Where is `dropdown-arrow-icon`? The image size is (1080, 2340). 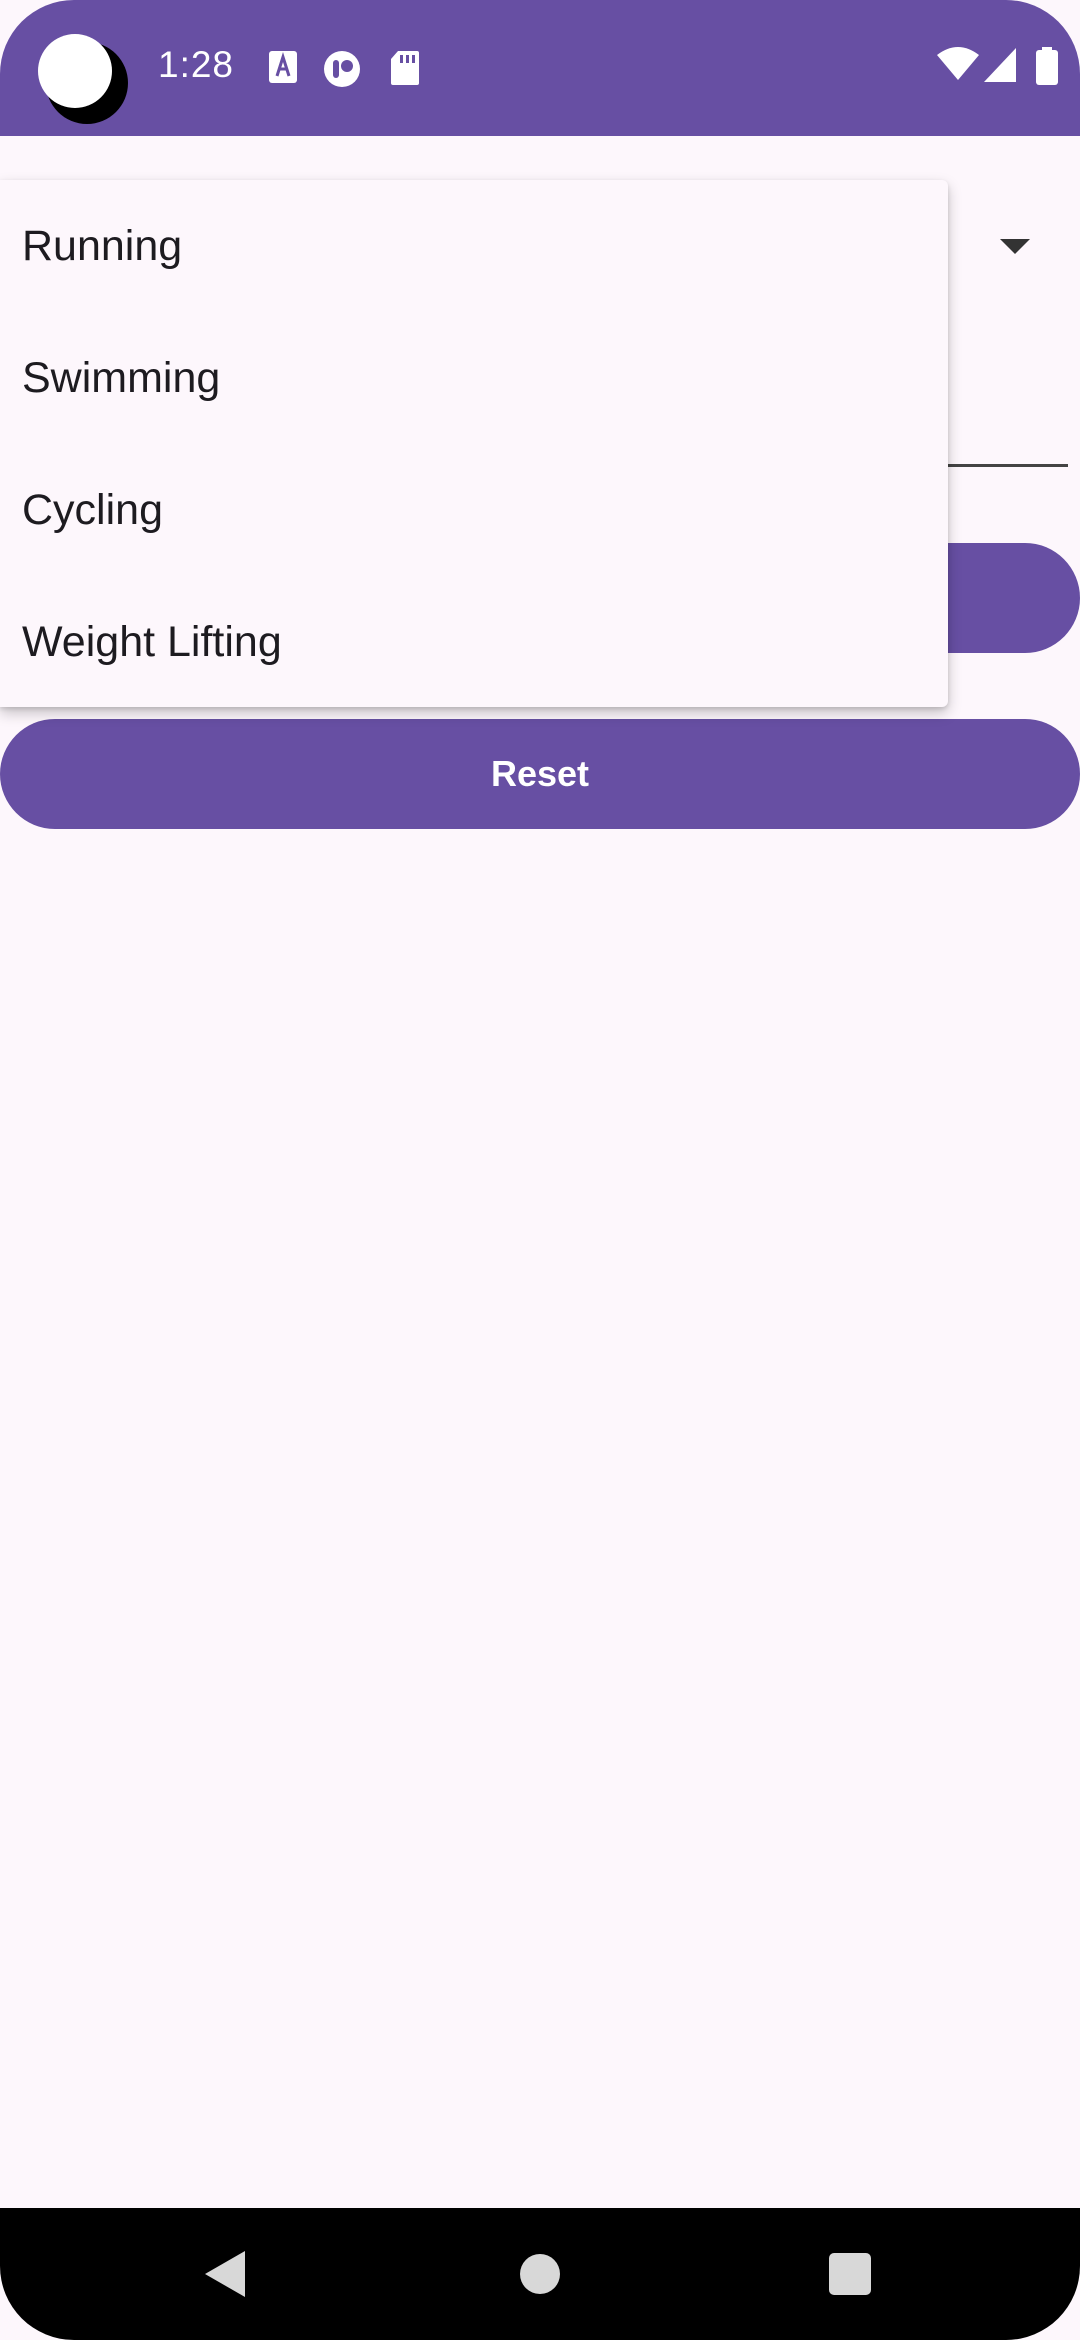
dropdown-arrow-icon is located at coordinates (1015, 246).